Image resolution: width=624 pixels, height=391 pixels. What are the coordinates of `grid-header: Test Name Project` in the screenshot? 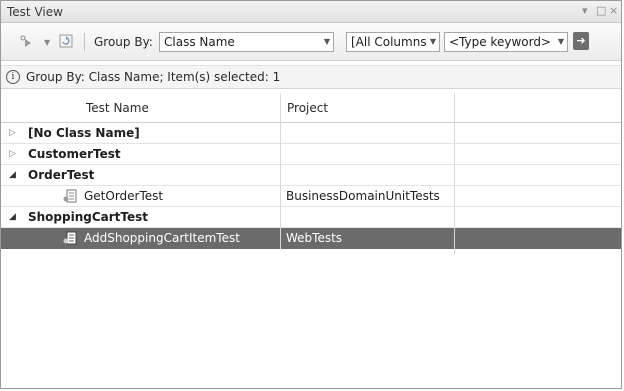 It's located at (311, 108).